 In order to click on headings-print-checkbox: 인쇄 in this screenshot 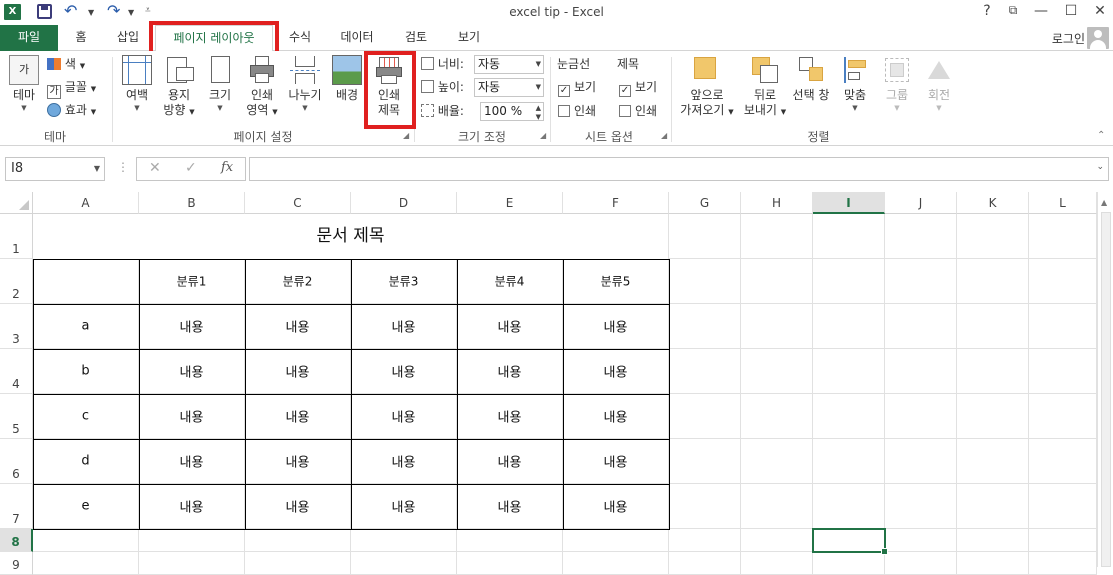, I will do `click(638, 111)`.